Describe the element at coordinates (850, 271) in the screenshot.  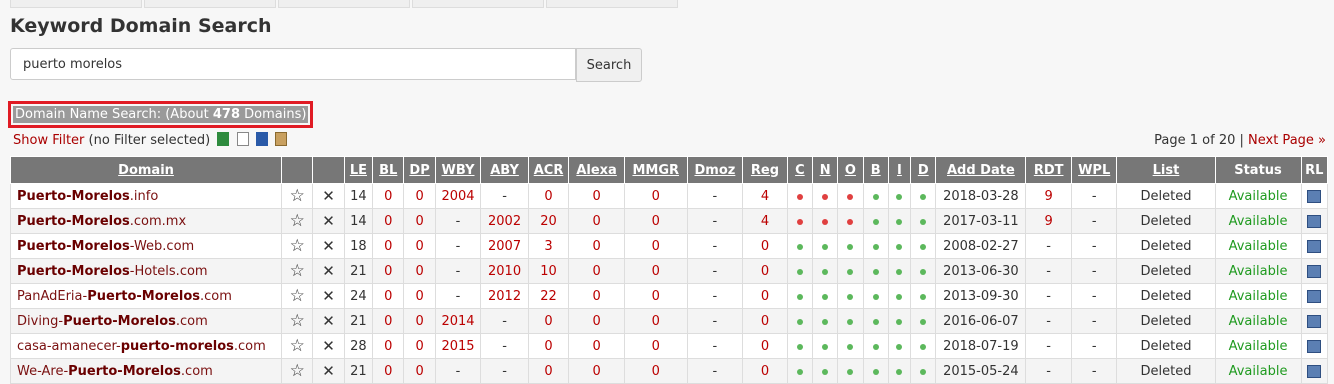
I see `o-status-cell` at that location.